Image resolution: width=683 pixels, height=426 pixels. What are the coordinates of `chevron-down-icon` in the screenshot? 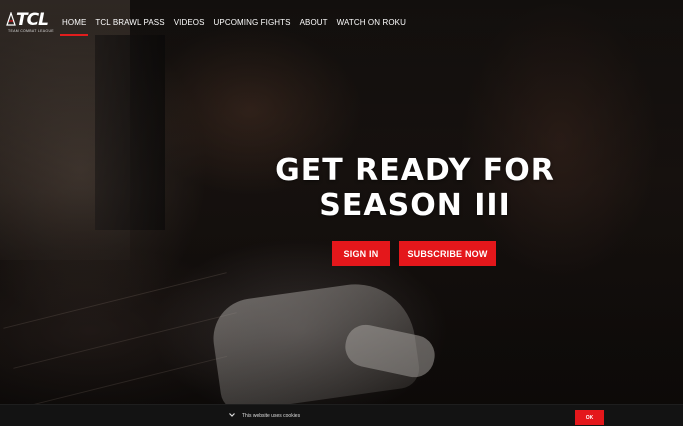 It's located at (232, 415).